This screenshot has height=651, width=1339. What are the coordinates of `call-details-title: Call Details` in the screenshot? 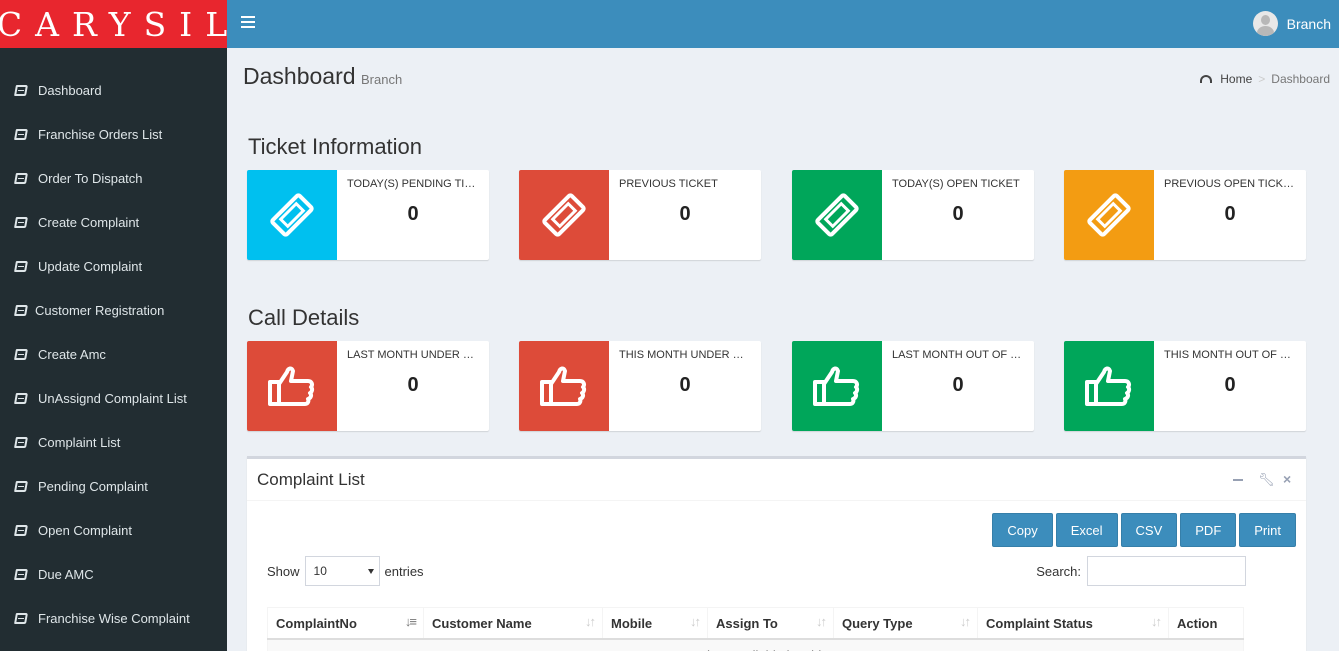 It's located at (304, 317).